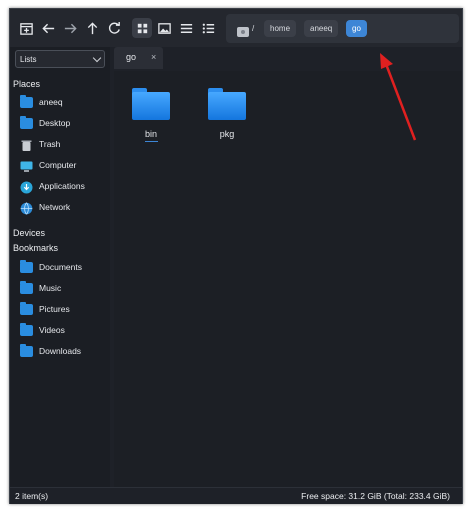 The height and width of the screenshot is (510, 474). I want to click on music-folder-icon, so click(26, 287).